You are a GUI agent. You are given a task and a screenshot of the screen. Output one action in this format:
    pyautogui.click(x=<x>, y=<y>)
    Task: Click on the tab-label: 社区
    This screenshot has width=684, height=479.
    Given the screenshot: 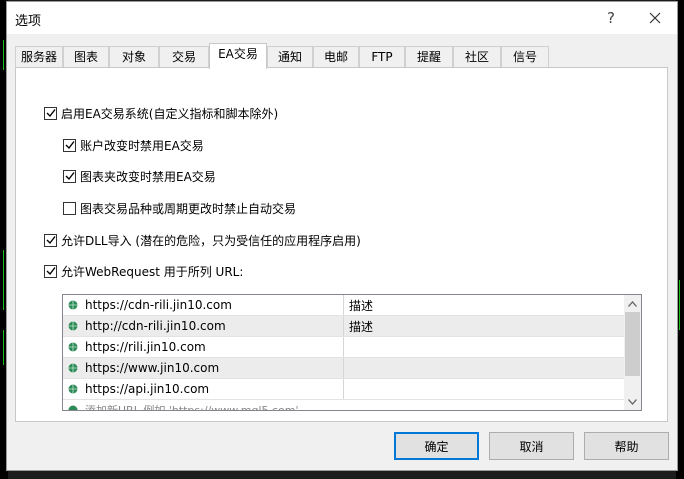 What is the action you would take?
    pyautogui.click(x=476, y=57)
    